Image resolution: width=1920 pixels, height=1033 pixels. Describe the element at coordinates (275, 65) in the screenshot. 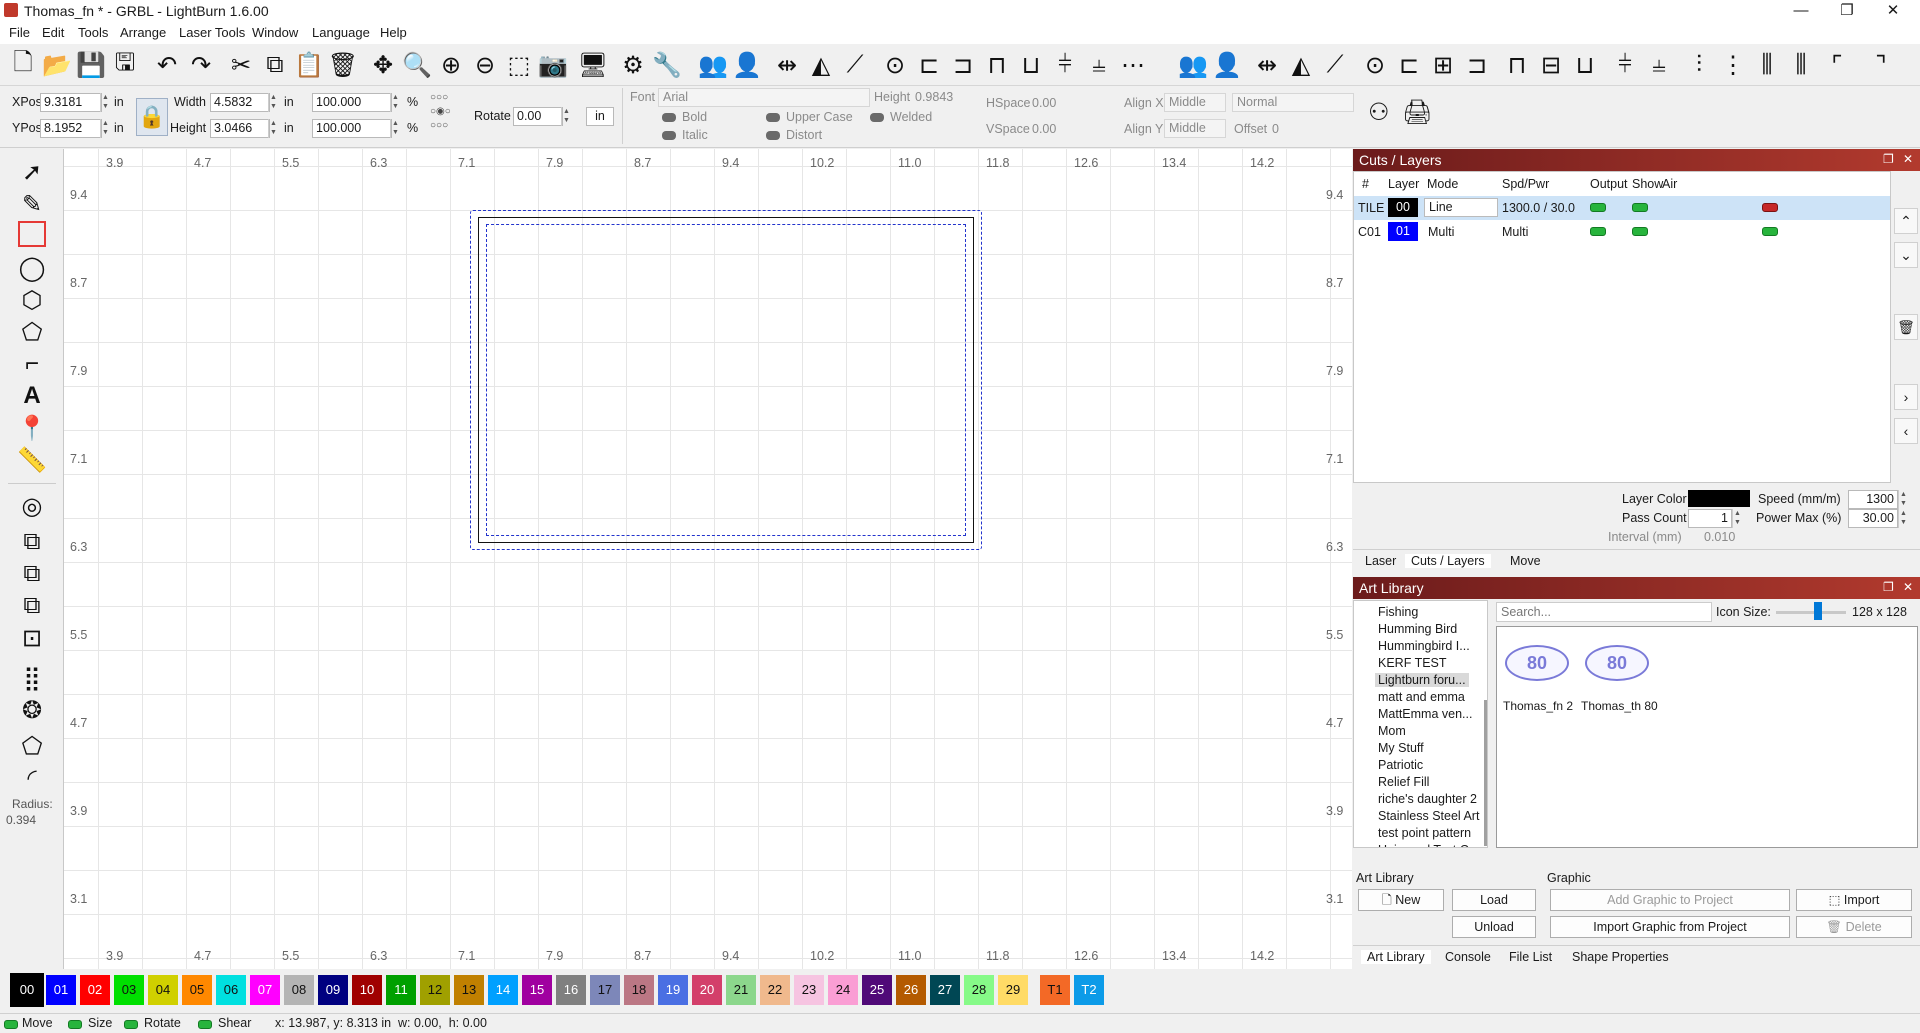

I see `copy-icon: ⧉` at that location.